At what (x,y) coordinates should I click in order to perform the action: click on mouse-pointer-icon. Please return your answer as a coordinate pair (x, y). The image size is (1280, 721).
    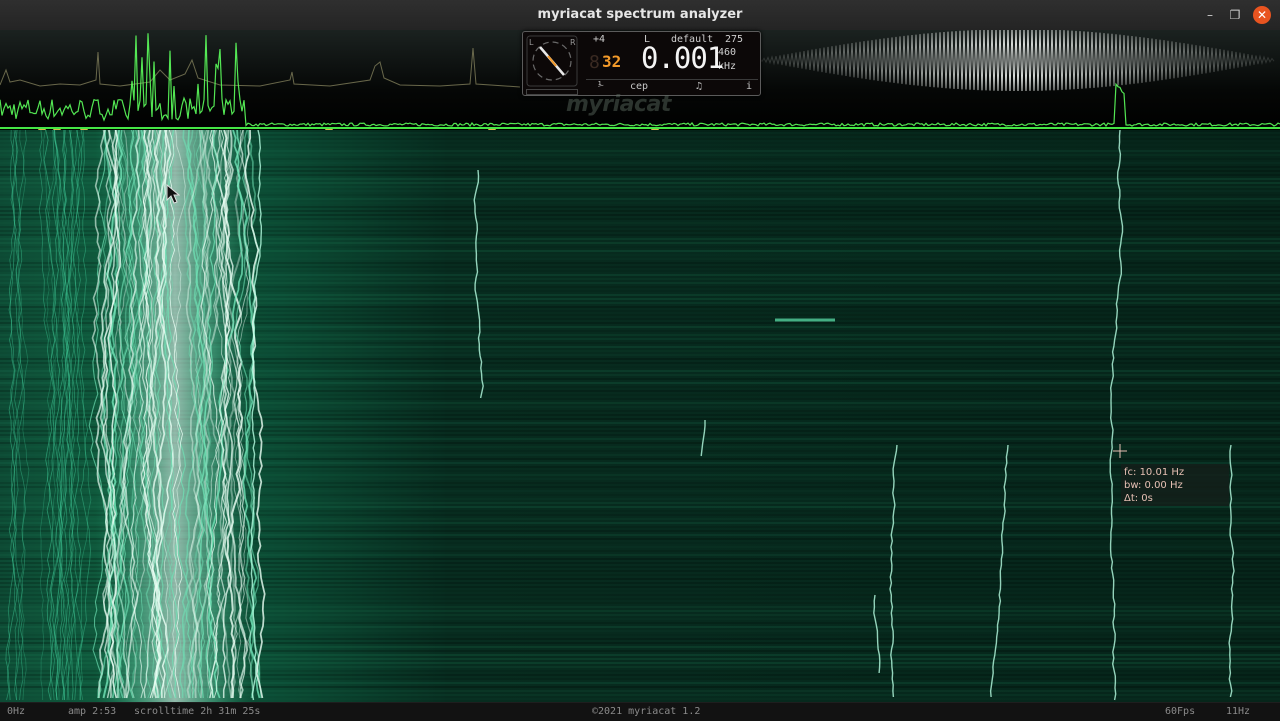
    Looking at the image, I should click on (173, 194).